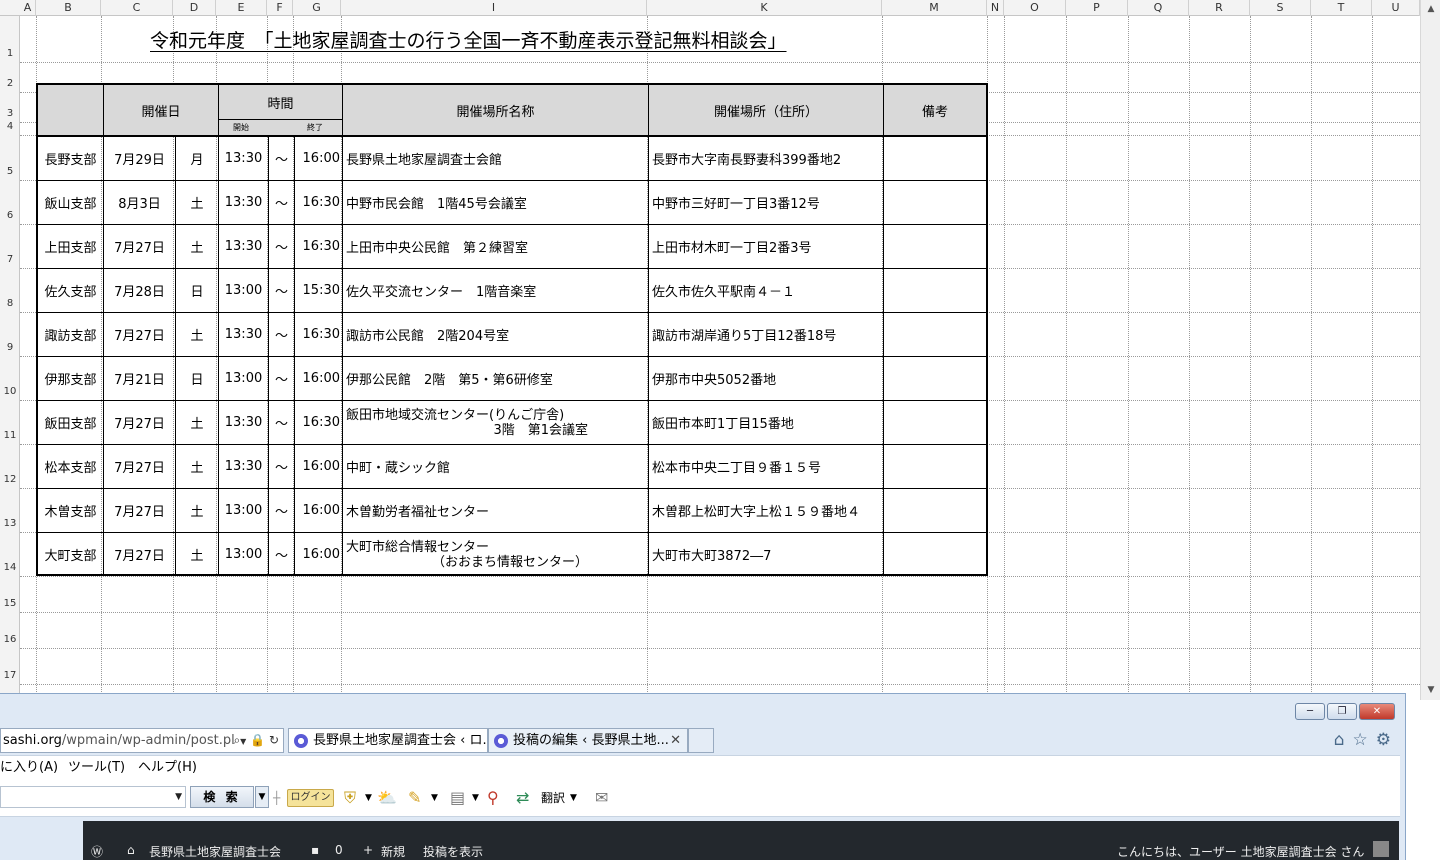 The width and height of the screenshot is (1440, 860). What do you see at coordinates (97, 851) in the screenshot?
I see `wordpress-logo-icon: Ⓦ` at bounding box center [97, 851].